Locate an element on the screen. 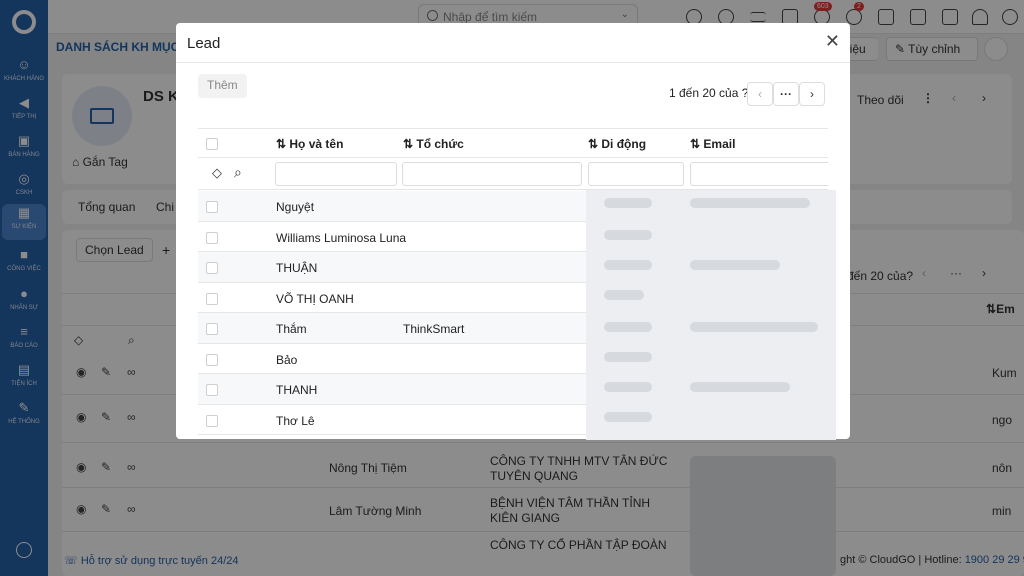  col-header-mobile: ⇅ Di động is located at coordinates (617, 144).